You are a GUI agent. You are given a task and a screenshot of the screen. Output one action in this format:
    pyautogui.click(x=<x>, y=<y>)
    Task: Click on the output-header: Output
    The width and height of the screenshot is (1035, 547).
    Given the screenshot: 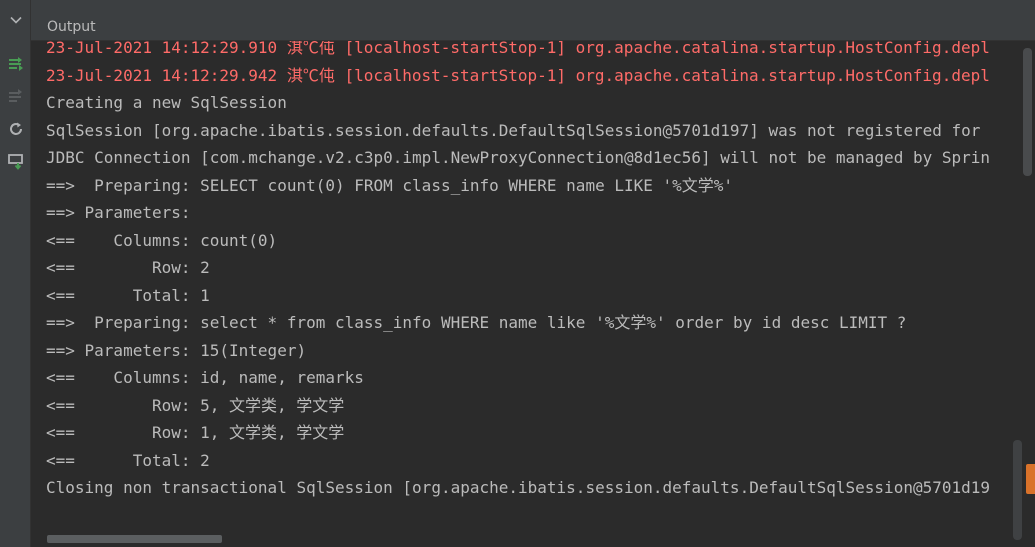 What is the action you would take?
    pyautogui.click(x=533, y=20)
    